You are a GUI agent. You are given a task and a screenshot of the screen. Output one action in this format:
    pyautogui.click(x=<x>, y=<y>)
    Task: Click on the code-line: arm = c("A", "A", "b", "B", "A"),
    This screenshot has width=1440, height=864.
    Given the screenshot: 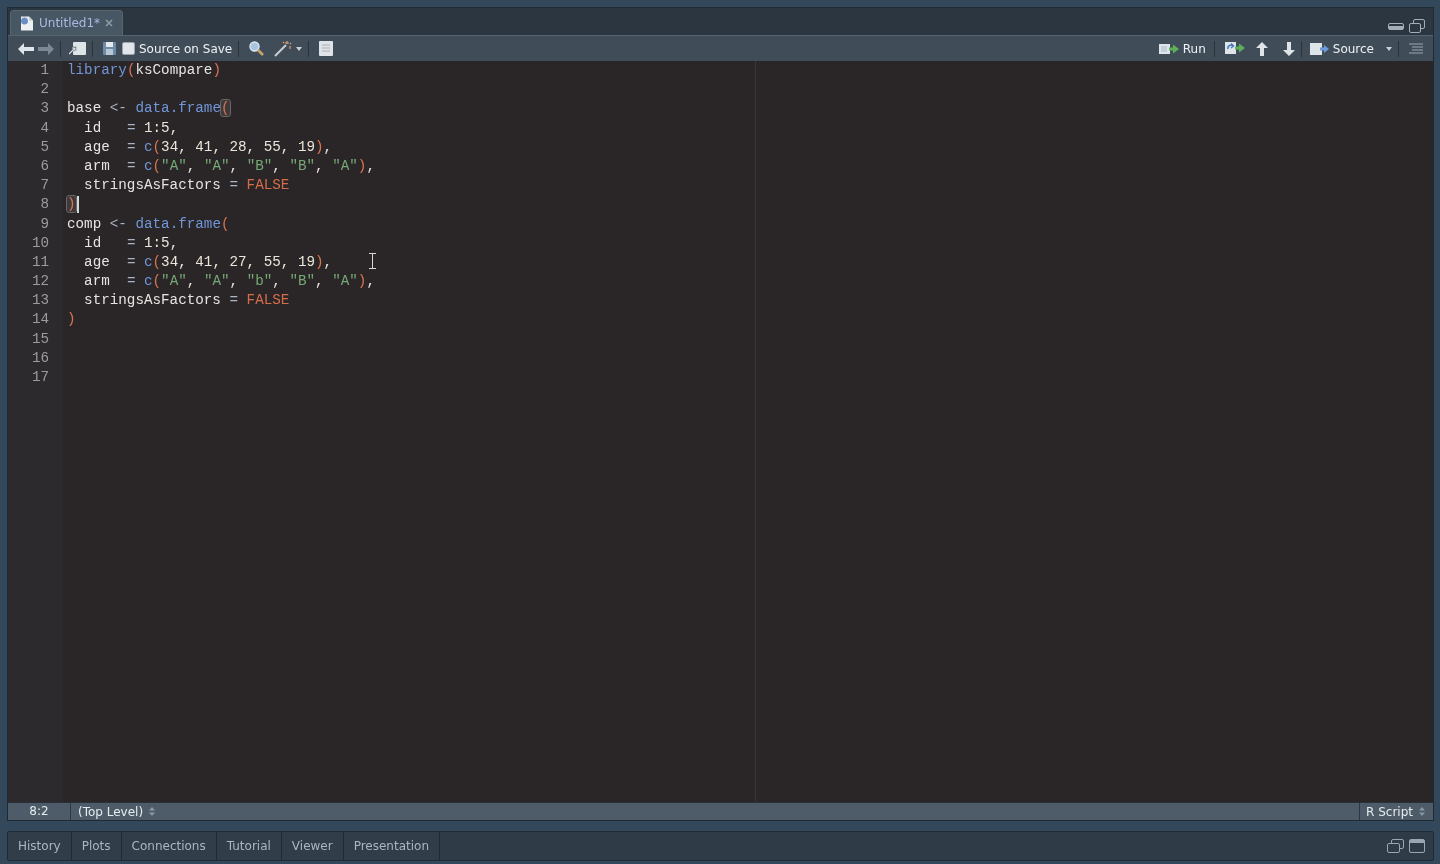 What is the action you would take?
    pyautogui.click(x=229, y=282)
    